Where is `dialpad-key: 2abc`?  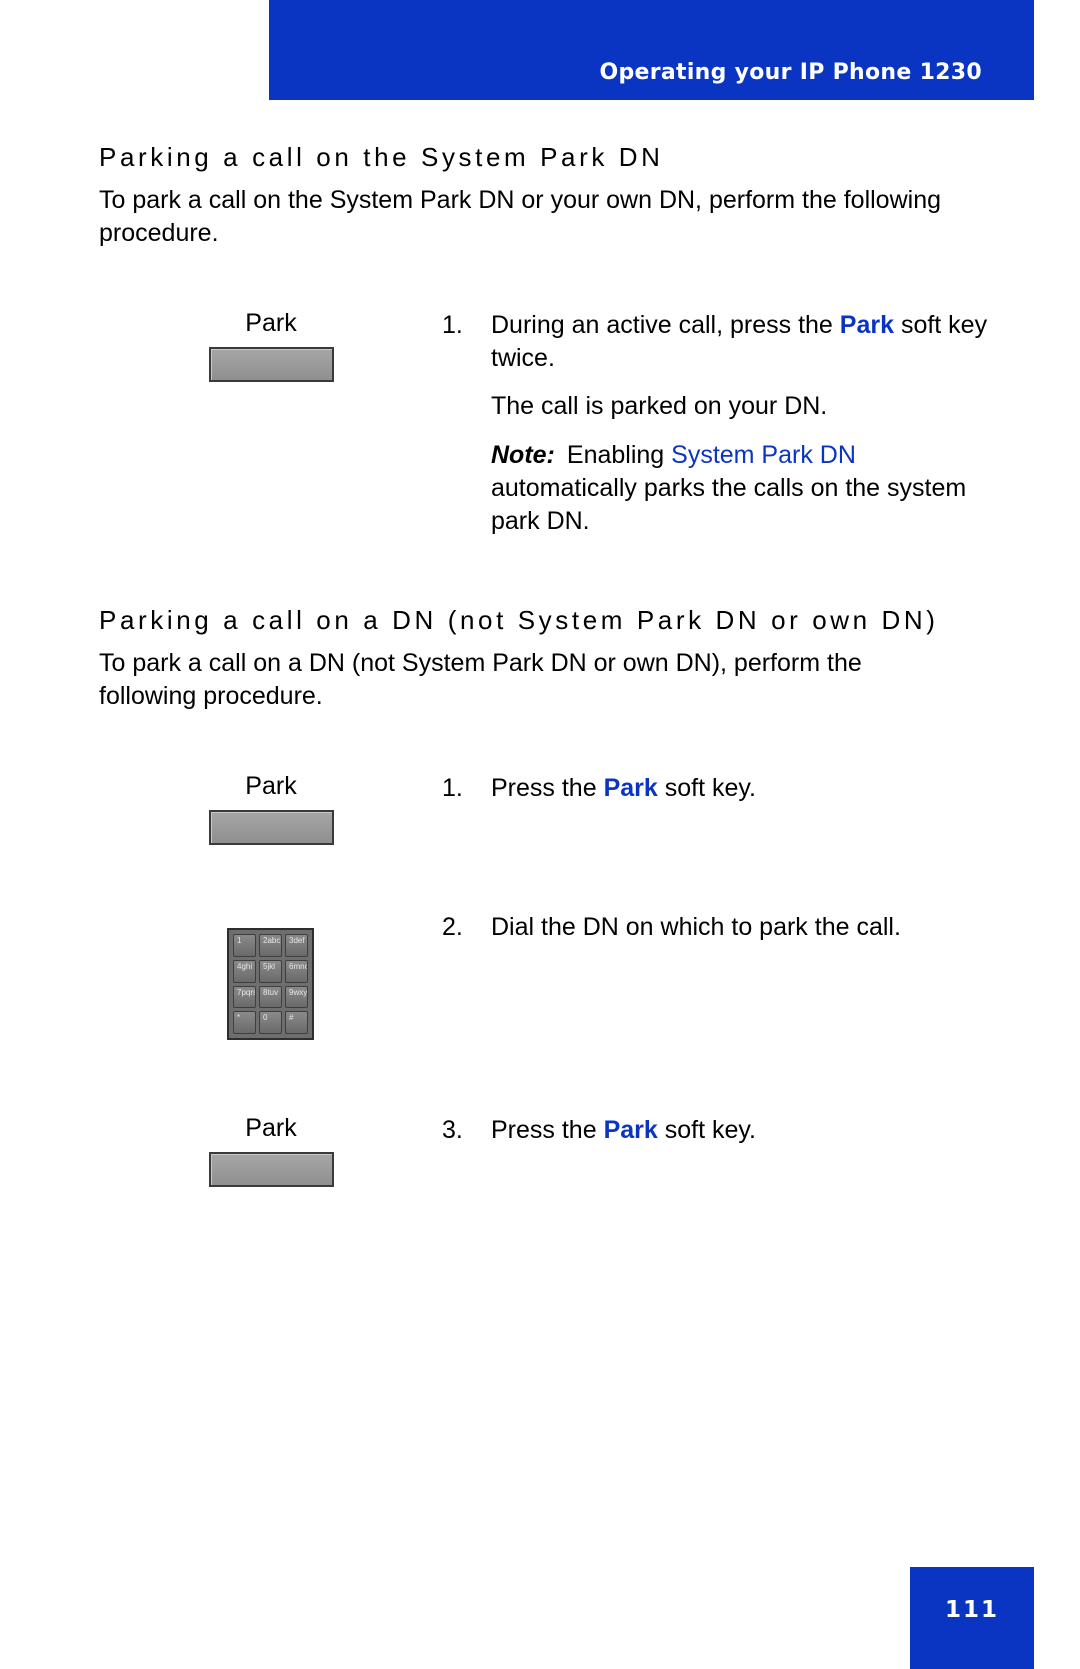
dialpad-key: 2abc is located at coordinates (270, 945).